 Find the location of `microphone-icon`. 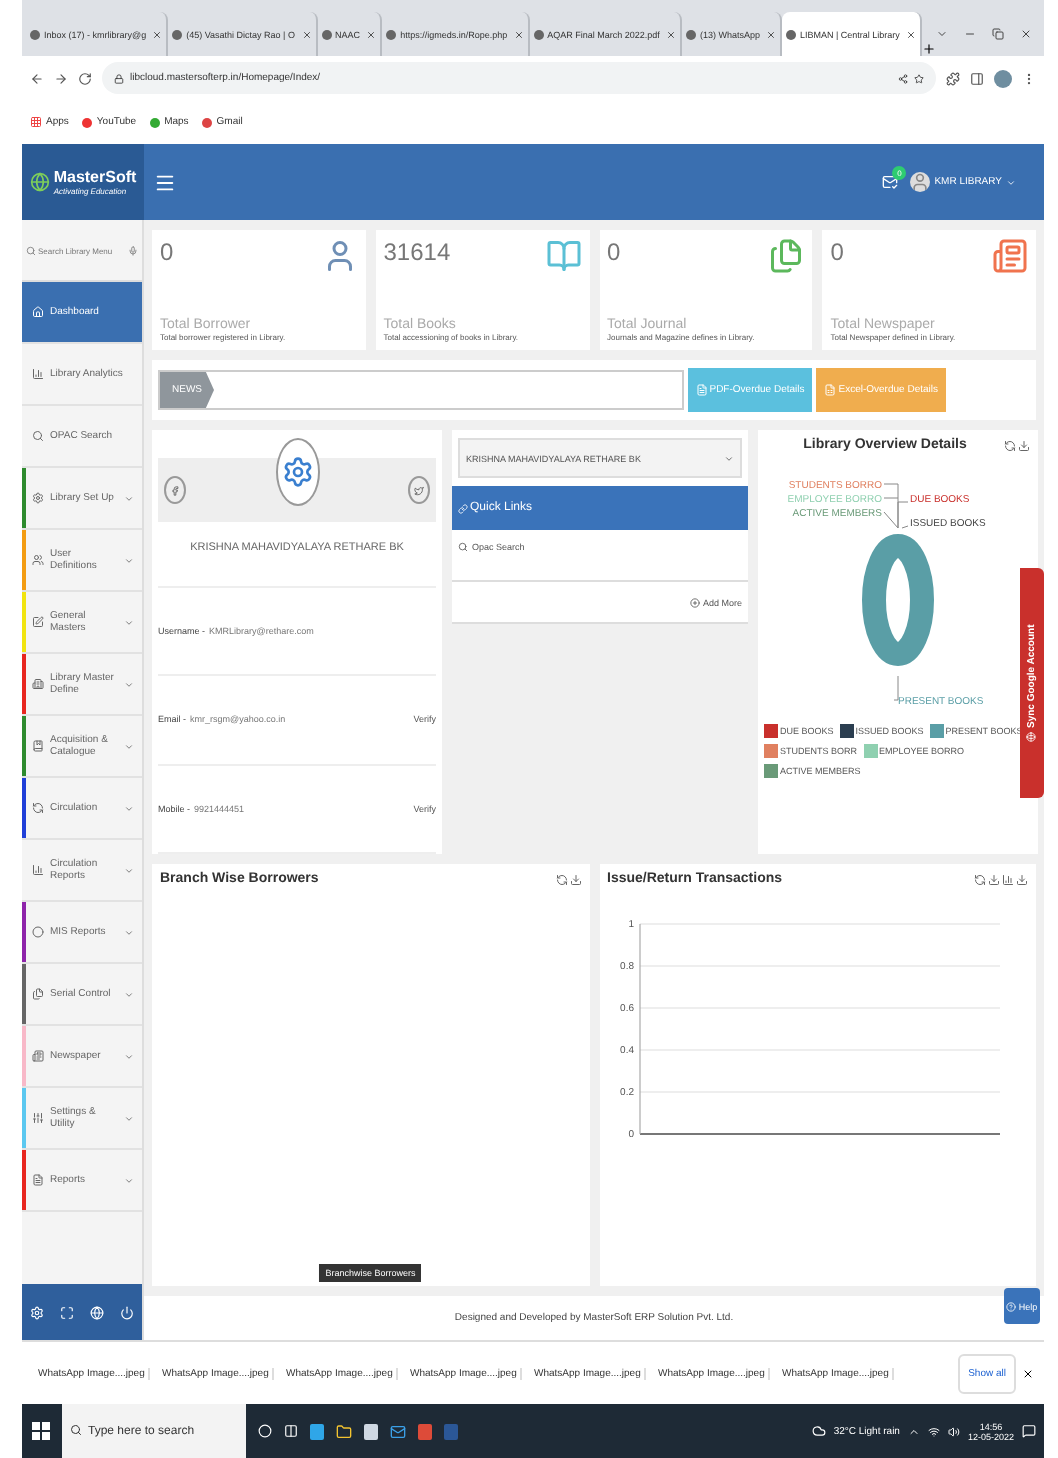

microphone-icon is located at coordinates (133, 250).